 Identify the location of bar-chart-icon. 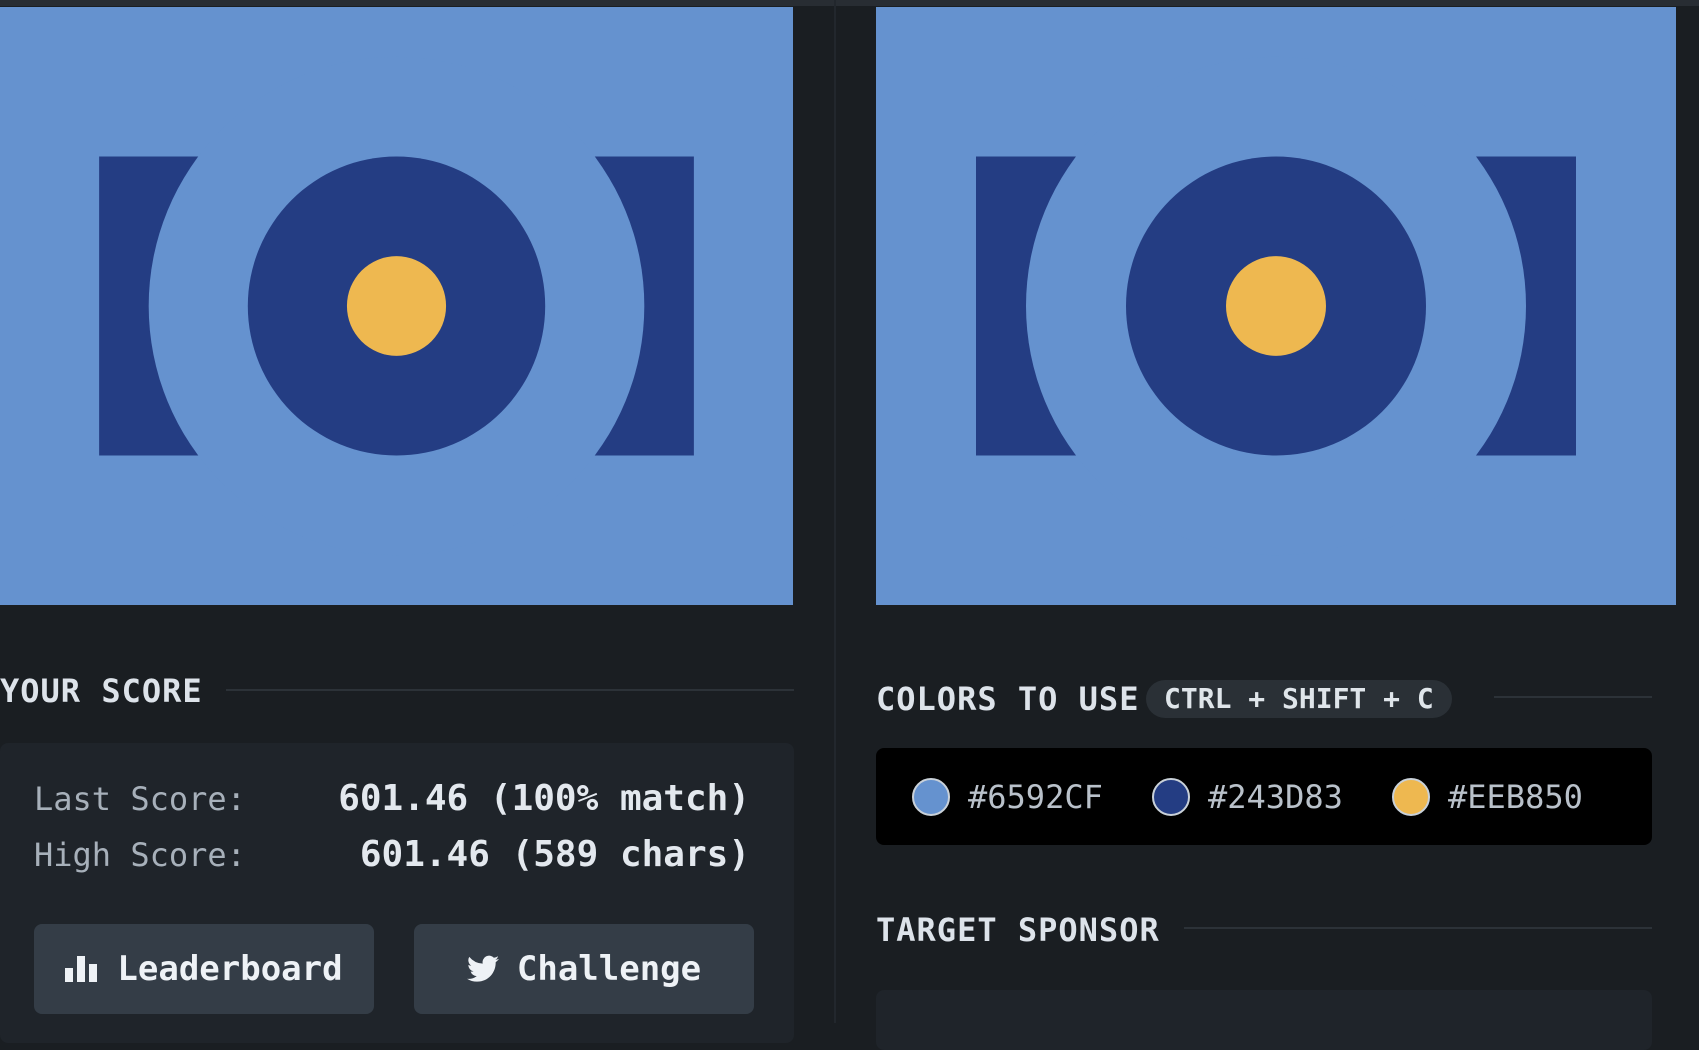
(82, 969).